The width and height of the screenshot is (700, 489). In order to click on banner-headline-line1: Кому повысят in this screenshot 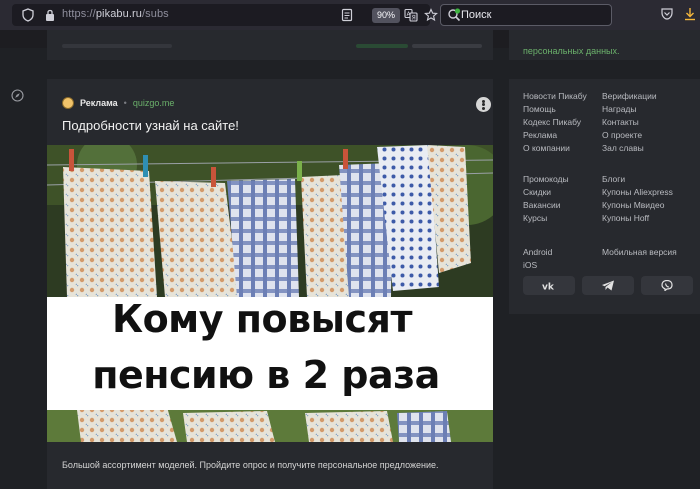, I will do `click(262, 319)`.